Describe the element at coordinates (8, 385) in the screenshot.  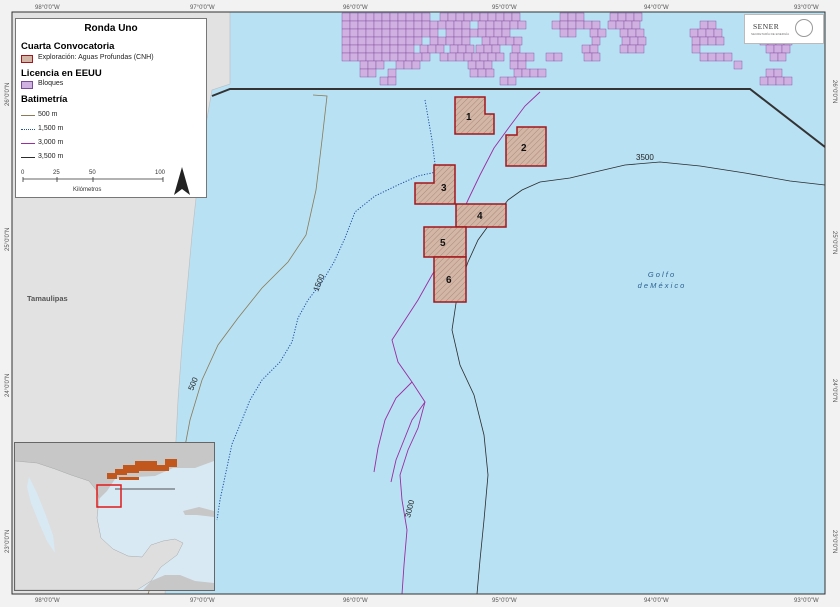
I see `coord-left-24: 24°0'0"N` at that location.